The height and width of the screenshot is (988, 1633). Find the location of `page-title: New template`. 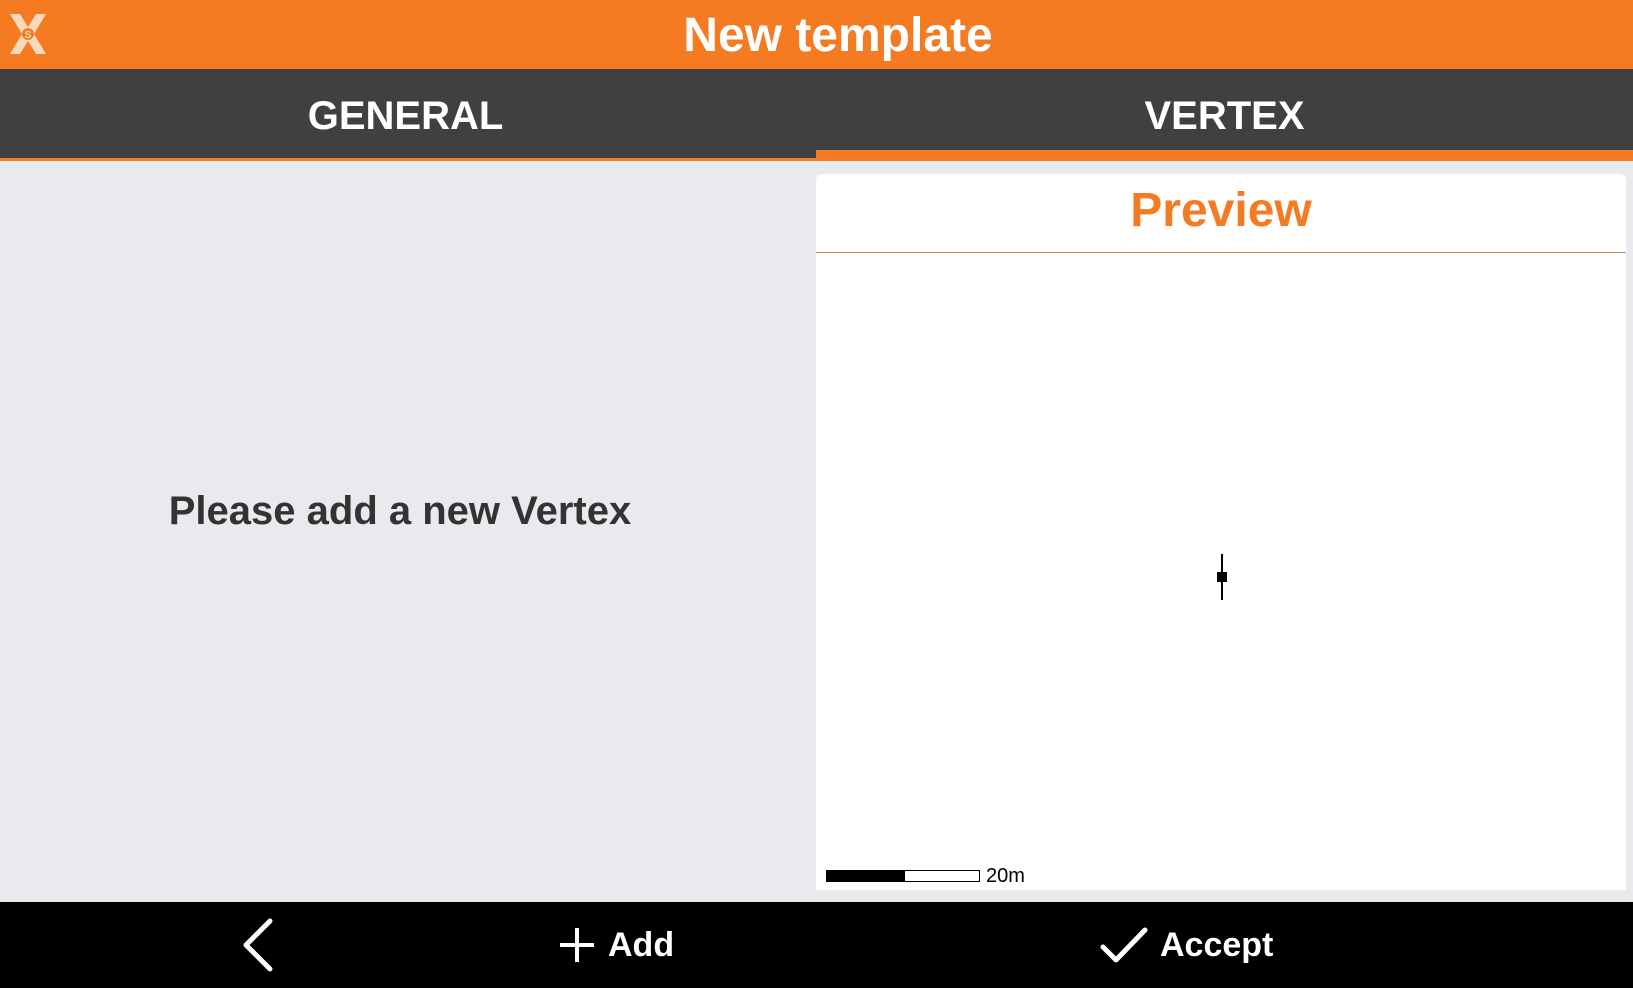

page-title: New template is located at coordinates (838, 35).